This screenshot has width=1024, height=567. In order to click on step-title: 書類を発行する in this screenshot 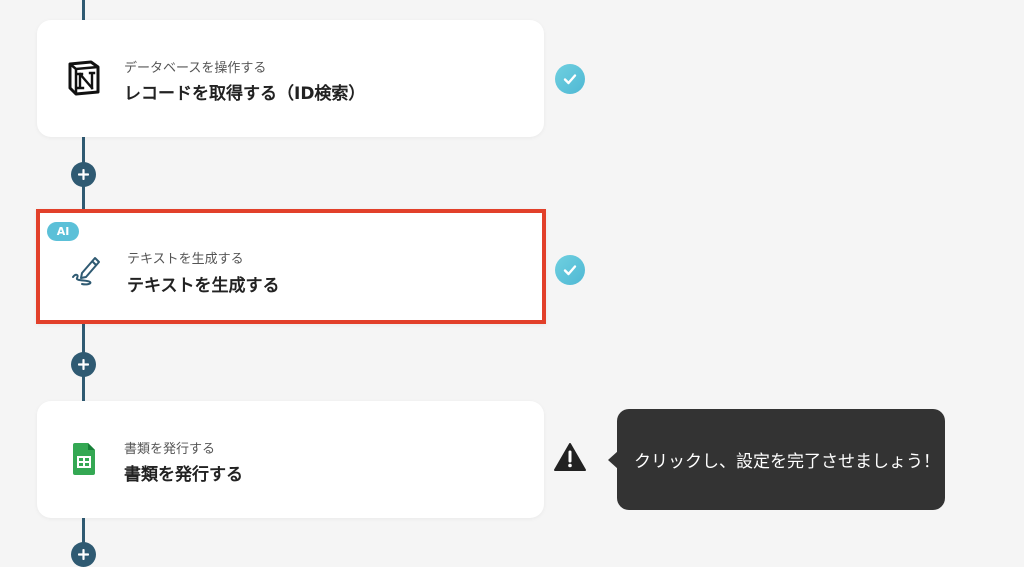, I will do `click(183, 475)`.